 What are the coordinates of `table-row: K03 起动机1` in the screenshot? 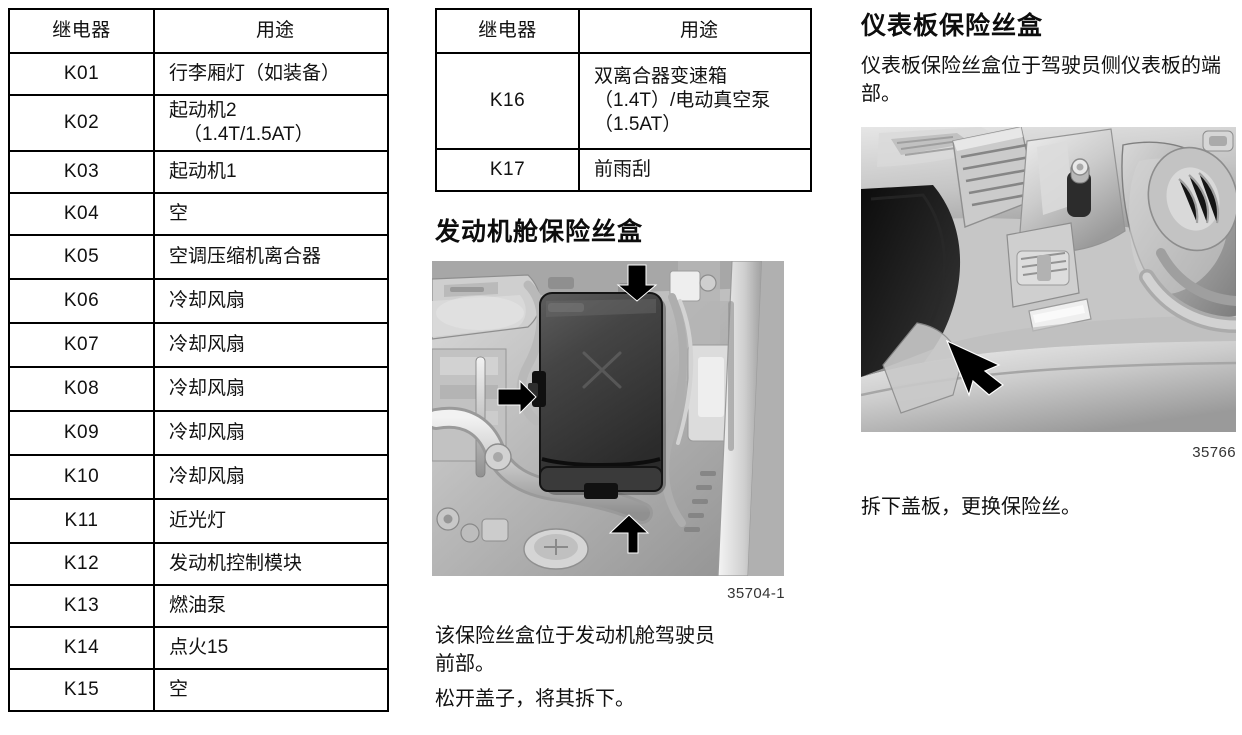 It's located at (198, 172).